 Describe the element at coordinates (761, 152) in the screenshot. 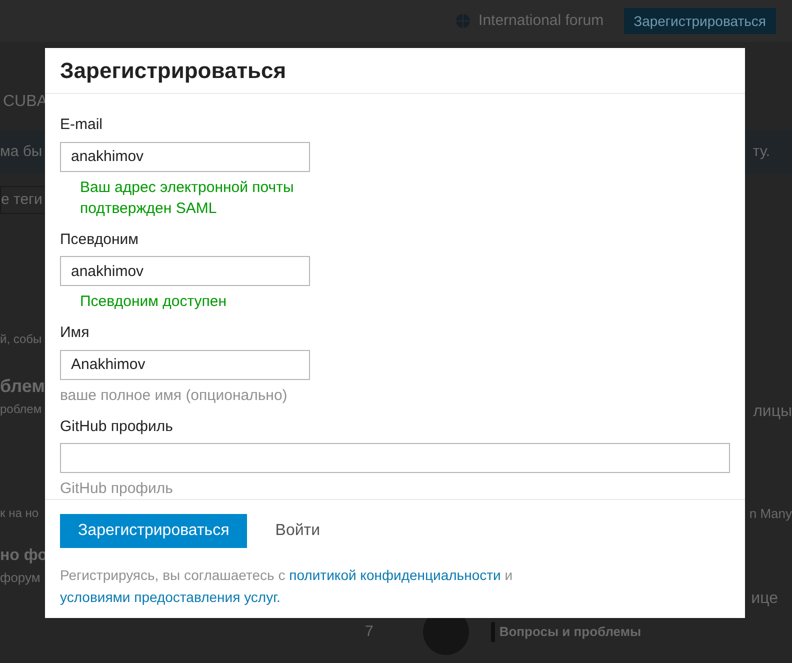

I see `notice-text: ту.` at that location.